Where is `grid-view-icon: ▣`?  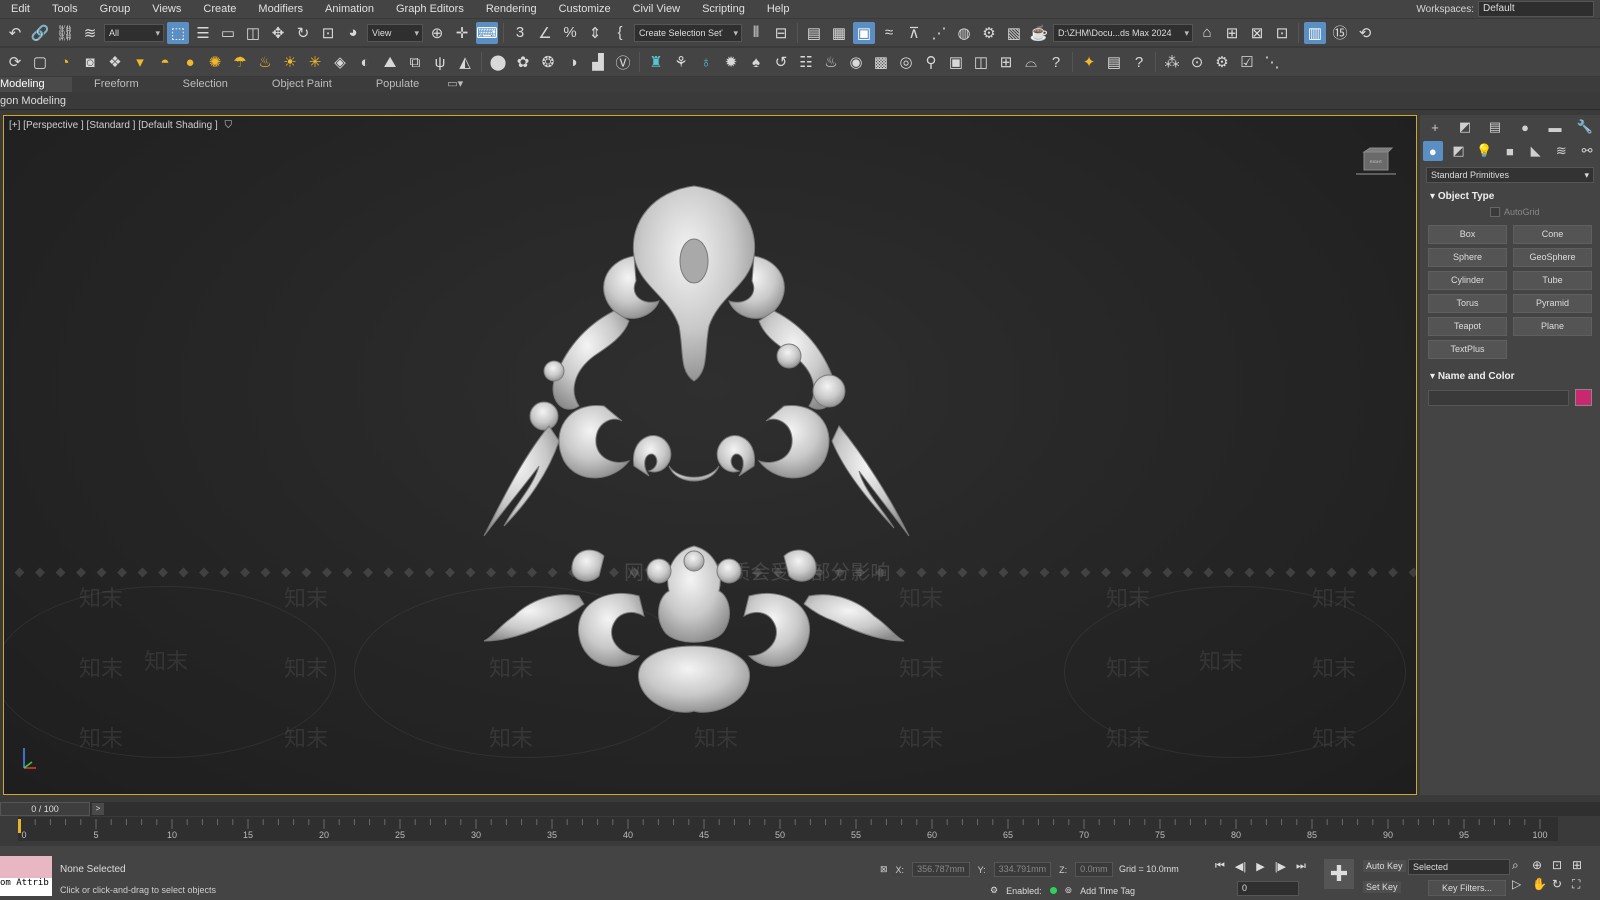 grid-view-icon: ▣ is located at coordinates (956, 62).